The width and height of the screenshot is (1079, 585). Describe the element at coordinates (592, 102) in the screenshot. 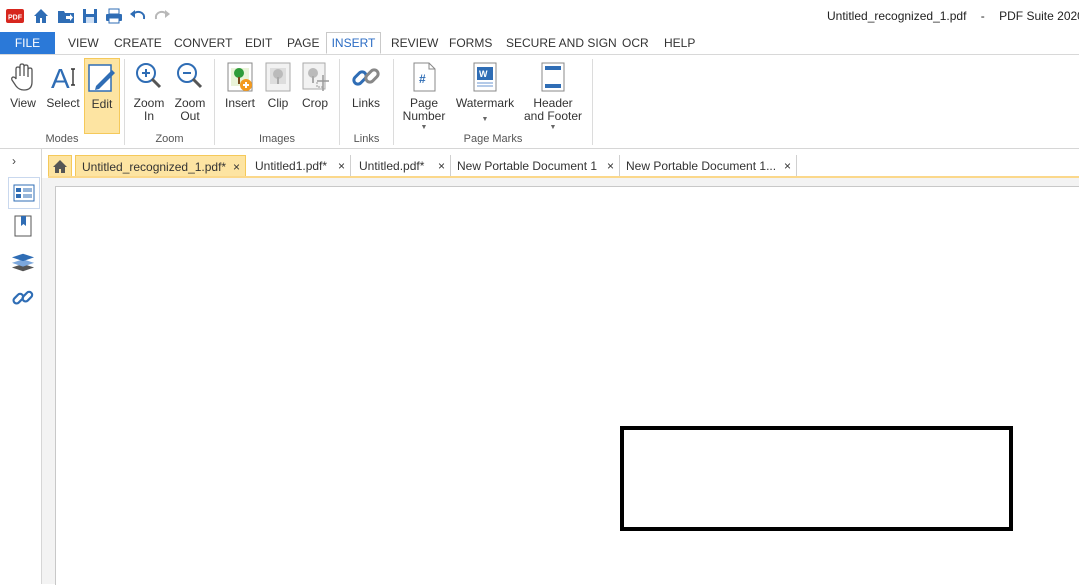

I see `ribbon-separator` at that location.